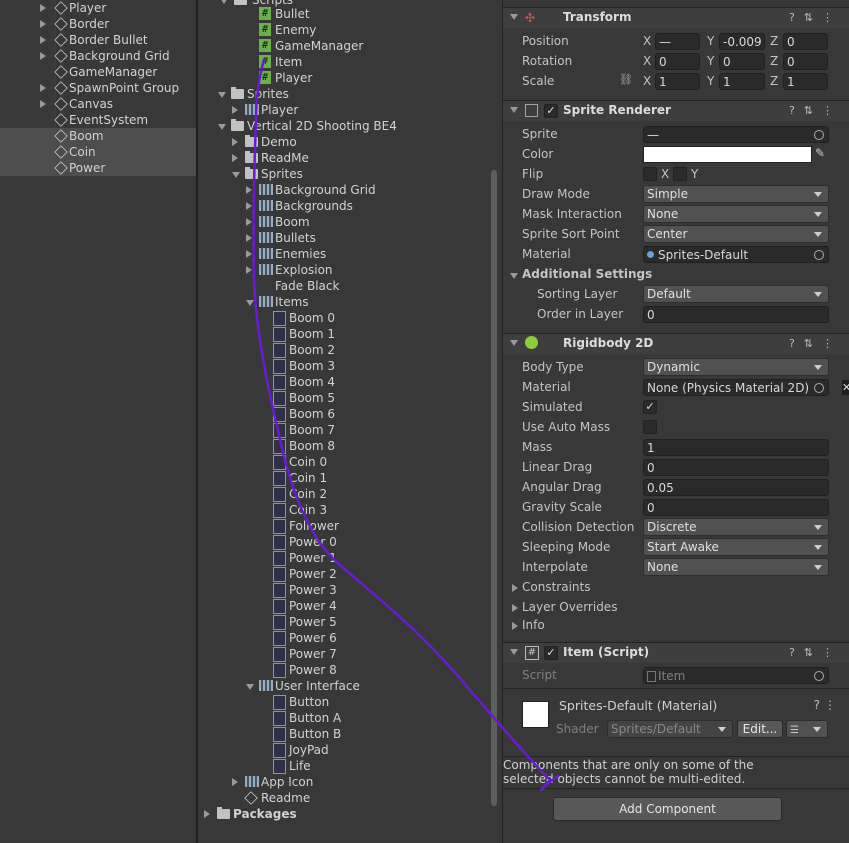 The width and height of the screenshot is (849, 843). Describe the element at coordinates (343, 334) in the screenshot. I see `project-item: Boom 1` at that location.